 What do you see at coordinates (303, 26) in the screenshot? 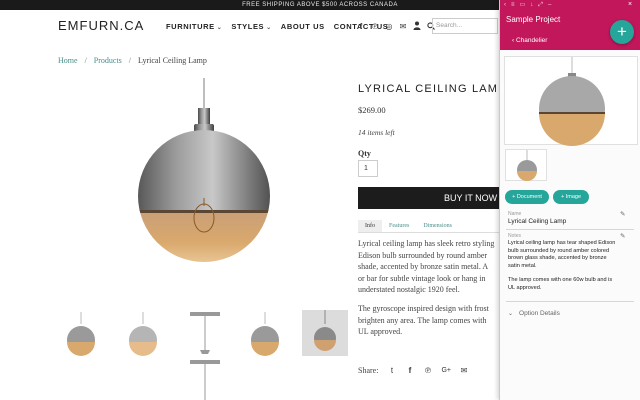
I see `nav-about: ABOUT US` at bounding box center [303, 26].